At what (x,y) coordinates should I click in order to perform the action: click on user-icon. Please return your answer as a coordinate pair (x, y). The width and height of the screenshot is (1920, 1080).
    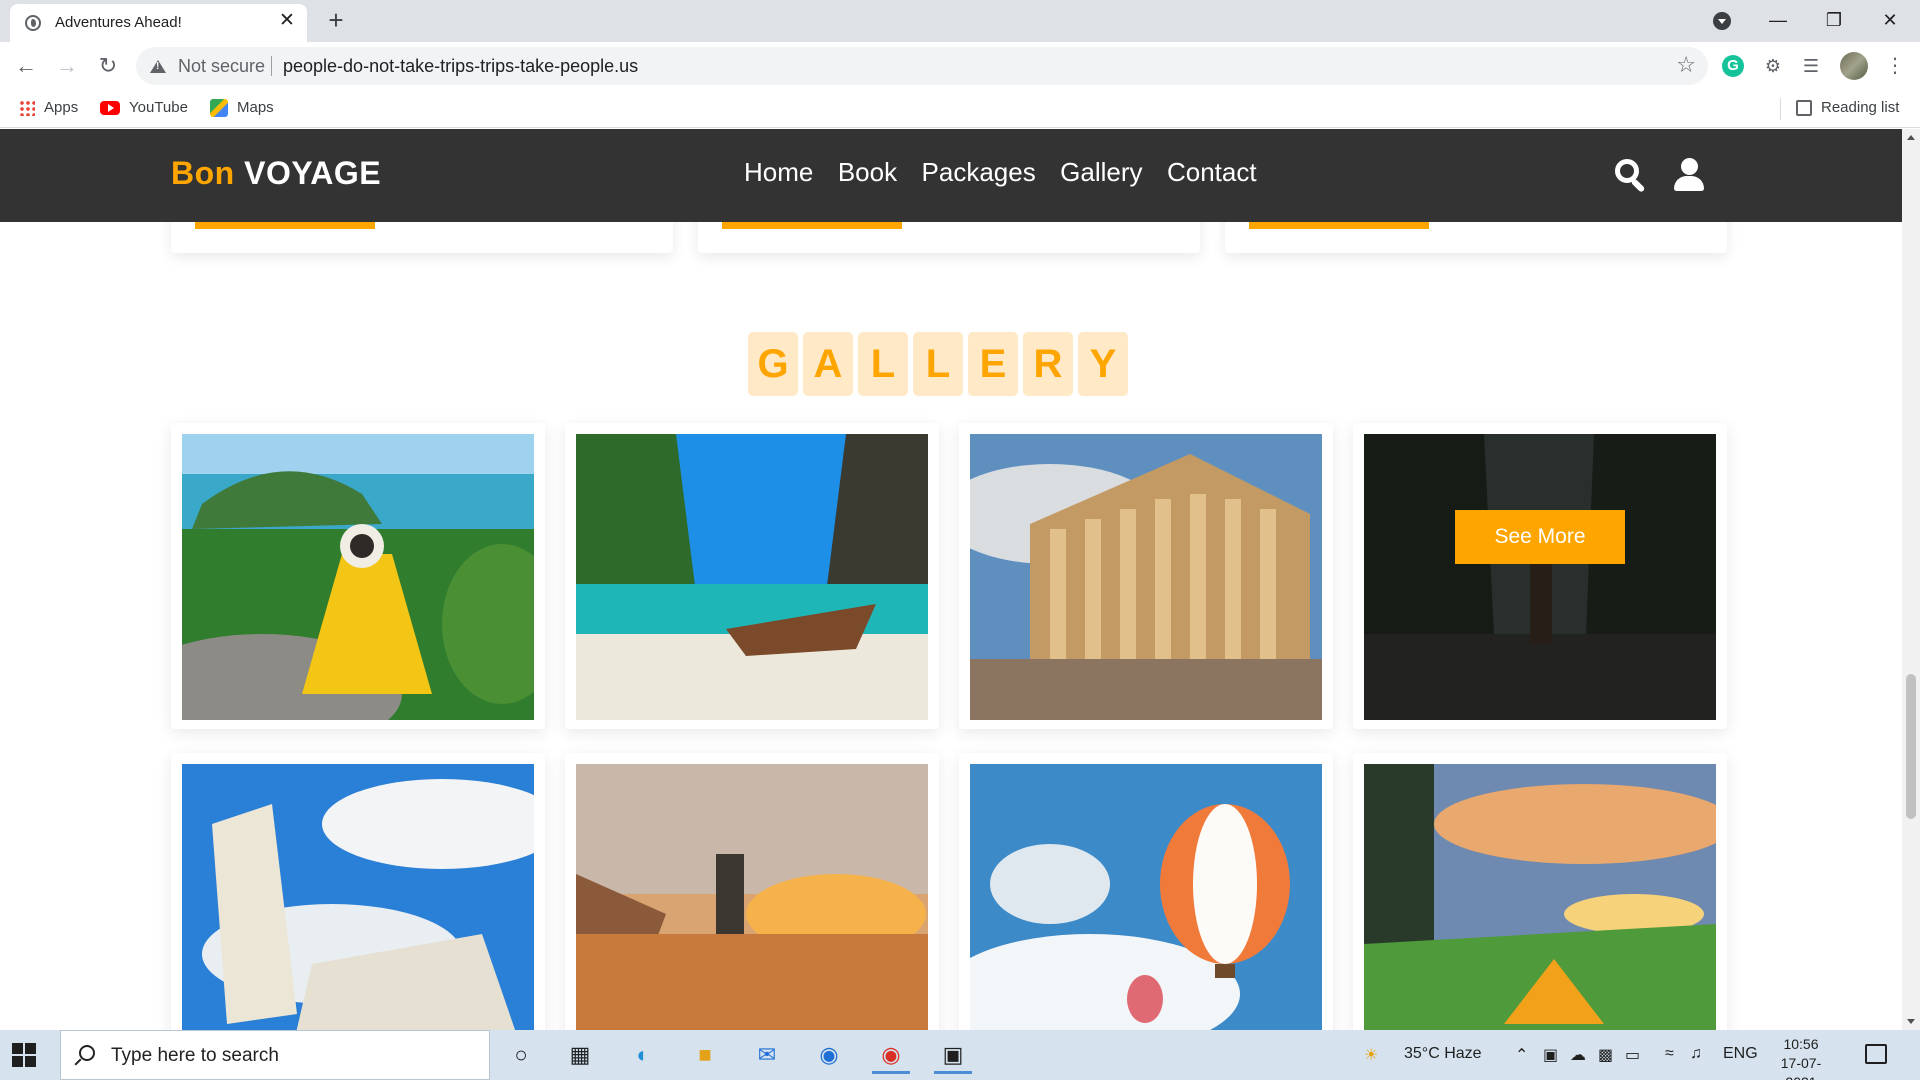
    Looking at the image, I should click on (1689, 175).